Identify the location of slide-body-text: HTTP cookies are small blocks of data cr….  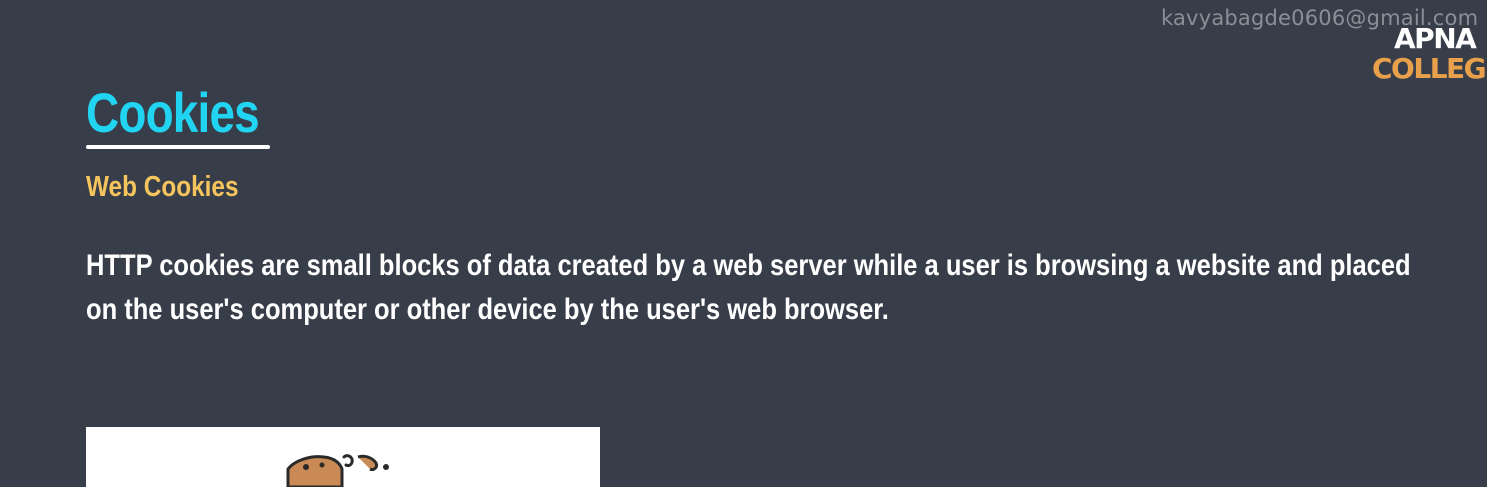
(748, 287).